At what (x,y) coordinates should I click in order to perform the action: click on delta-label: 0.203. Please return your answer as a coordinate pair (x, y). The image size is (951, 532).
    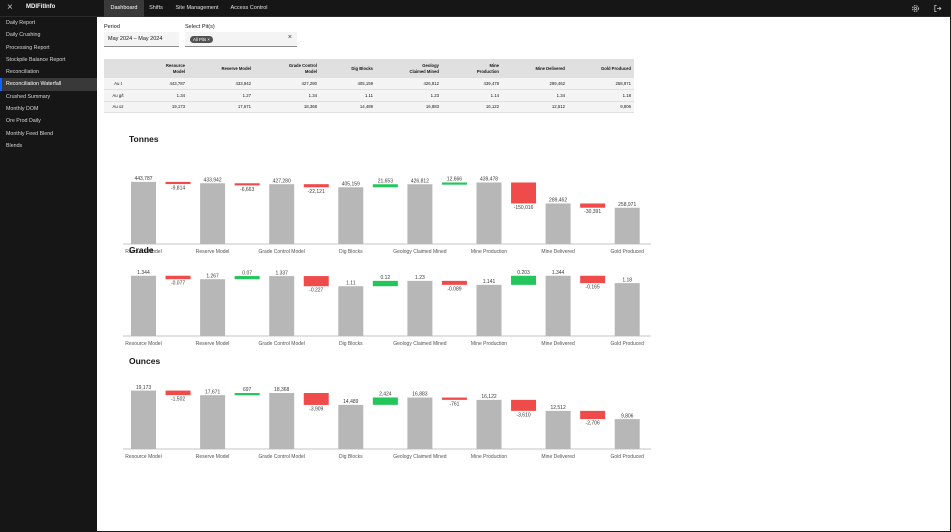
    Looking at the image, I should click on (523, 273).